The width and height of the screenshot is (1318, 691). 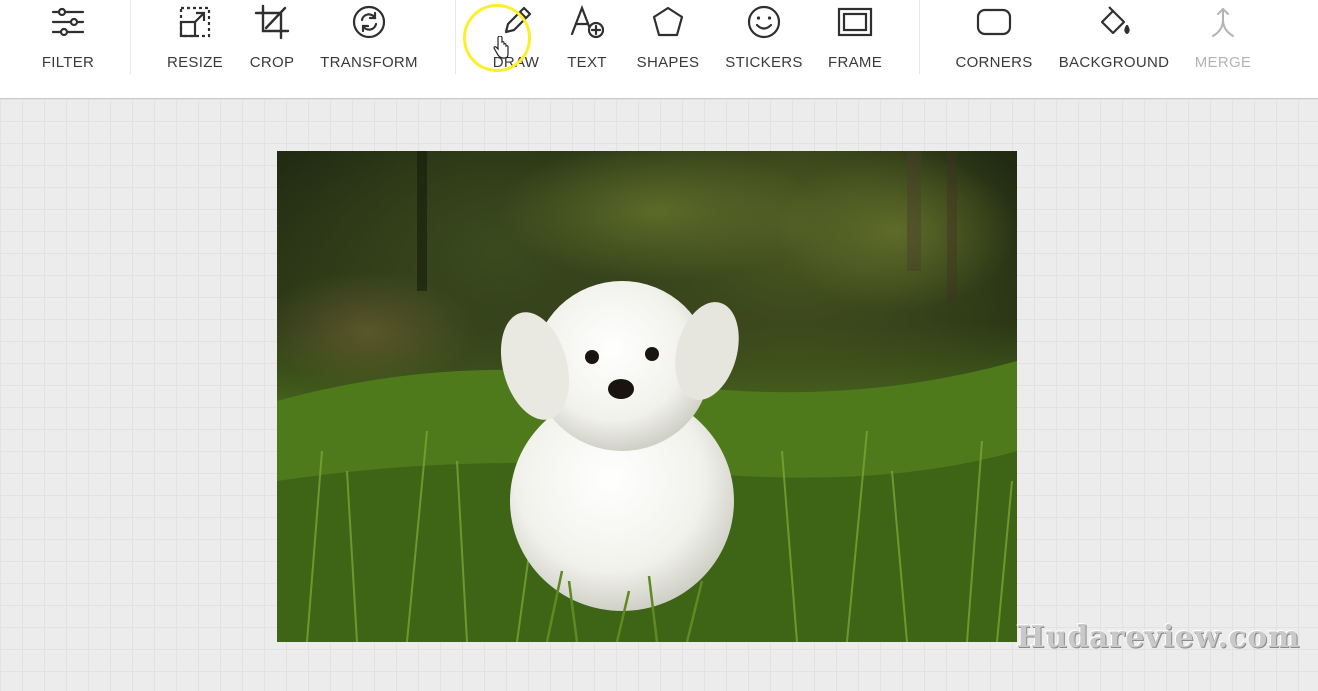 What do you see at coordinates (1114, 49) in the screenshot?
I see `tool-background: BACKGROUND` at bounding box center [1114, 49].